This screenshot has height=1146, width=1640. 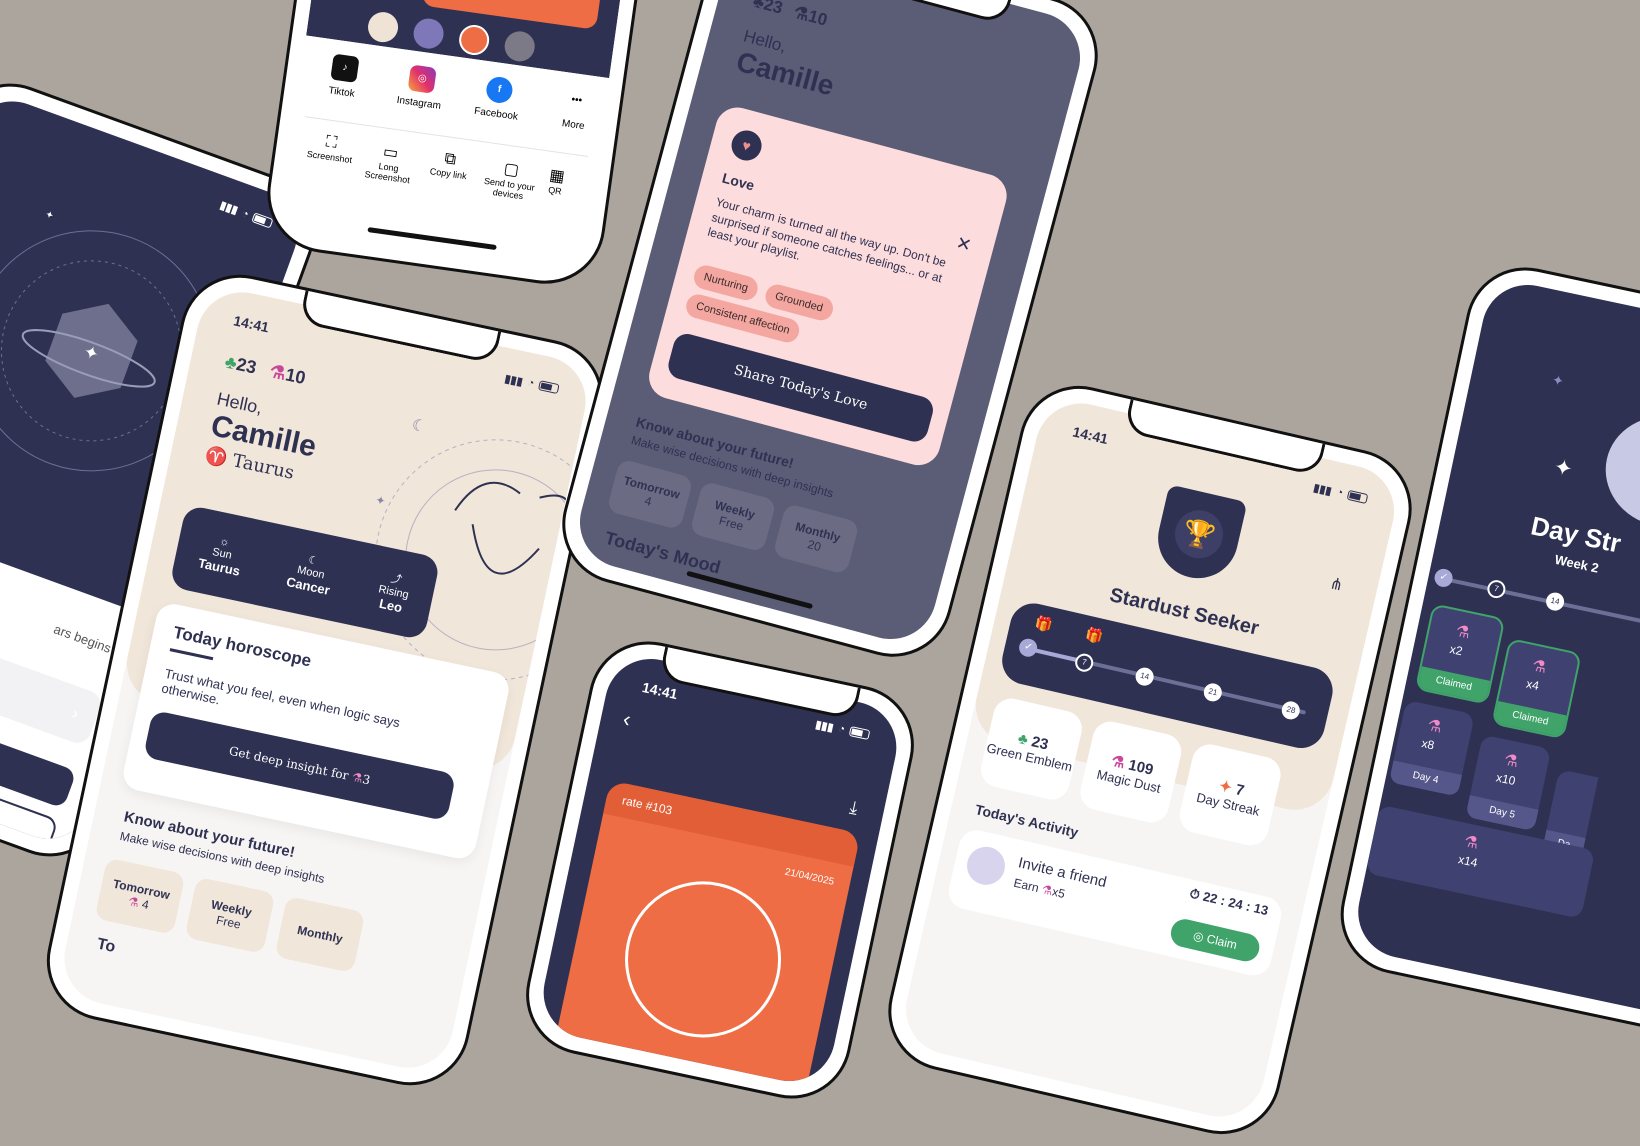 I want to click on currency-row: ♣23 ⚗10, so click(x=790, y=15).